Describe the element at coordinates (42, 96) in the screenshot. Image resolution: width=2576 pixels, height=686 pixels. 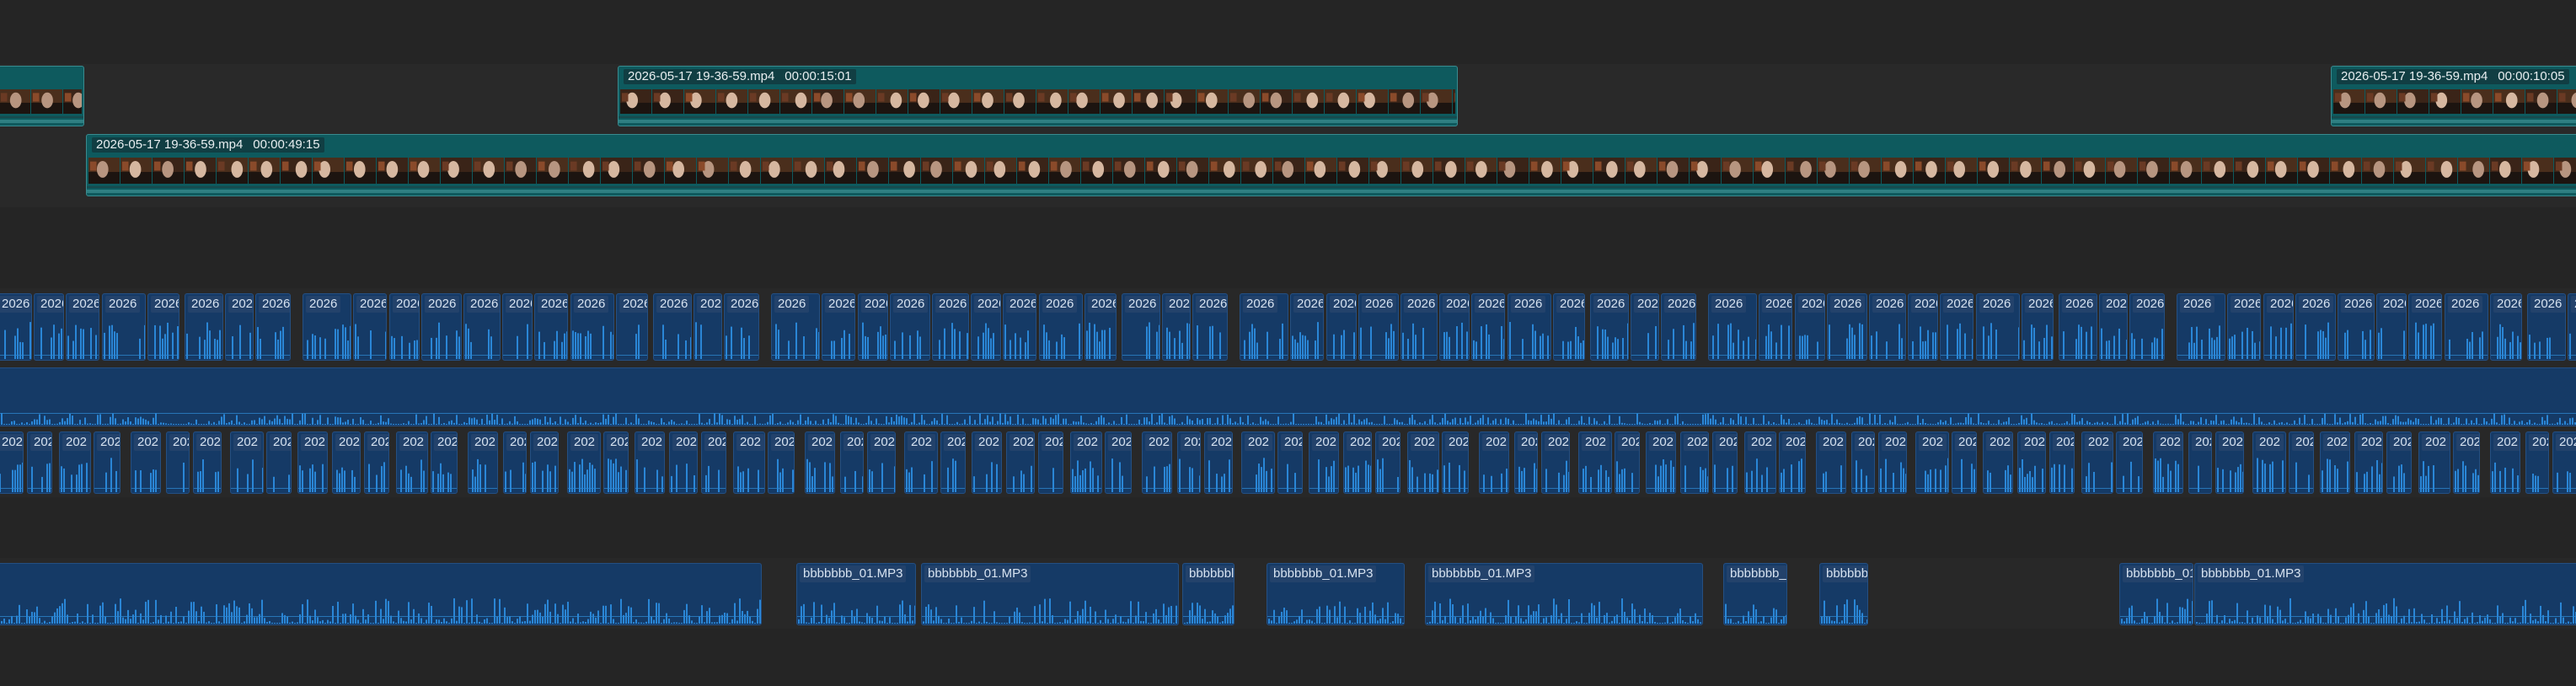
I see `video-clip` at that location.